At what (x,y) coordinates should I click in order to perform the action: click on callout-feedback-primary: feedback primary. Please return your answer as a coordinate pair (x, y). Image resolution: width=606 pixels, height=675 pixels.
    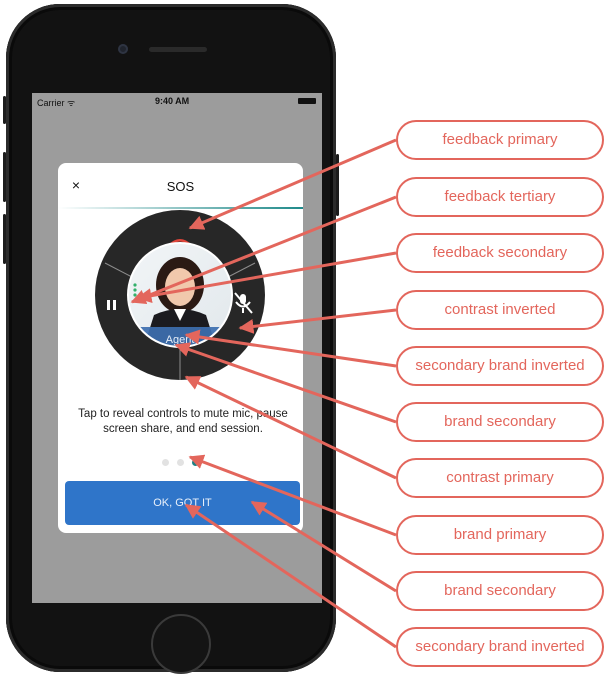
    Looking at the image, I should click on (500, 140).